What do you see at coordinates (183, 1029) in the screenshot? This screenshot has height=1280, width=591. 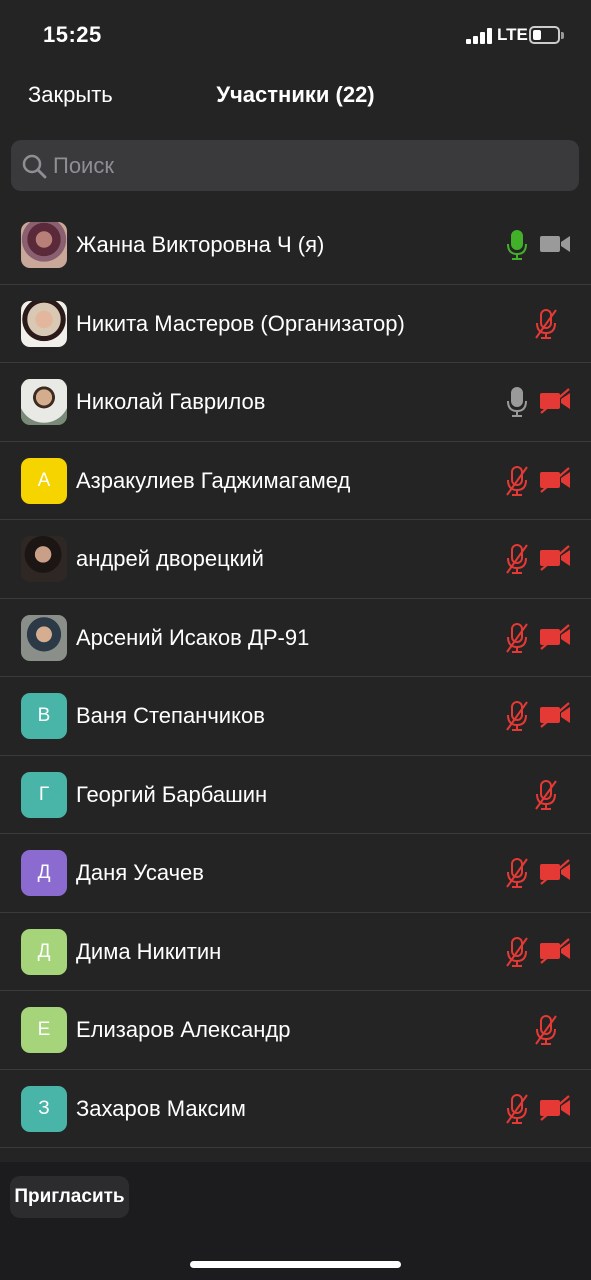 I see `participant-name: Елизаров Александр` at bounding box center [183, 1029].